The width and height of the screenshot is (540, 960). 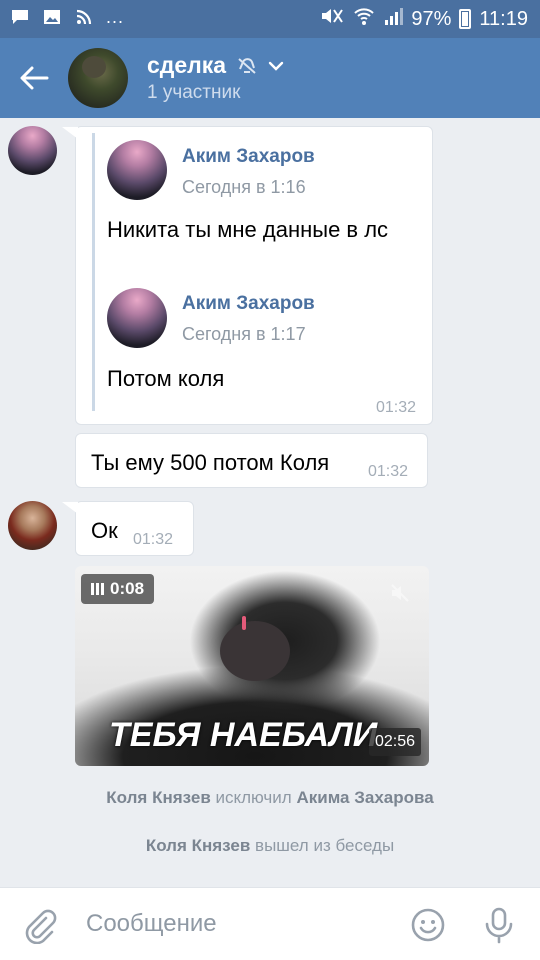 What do you see at coordinates (40, 926) in the screenshot?
I see `attach-icon` at bounding box center [40, 926].